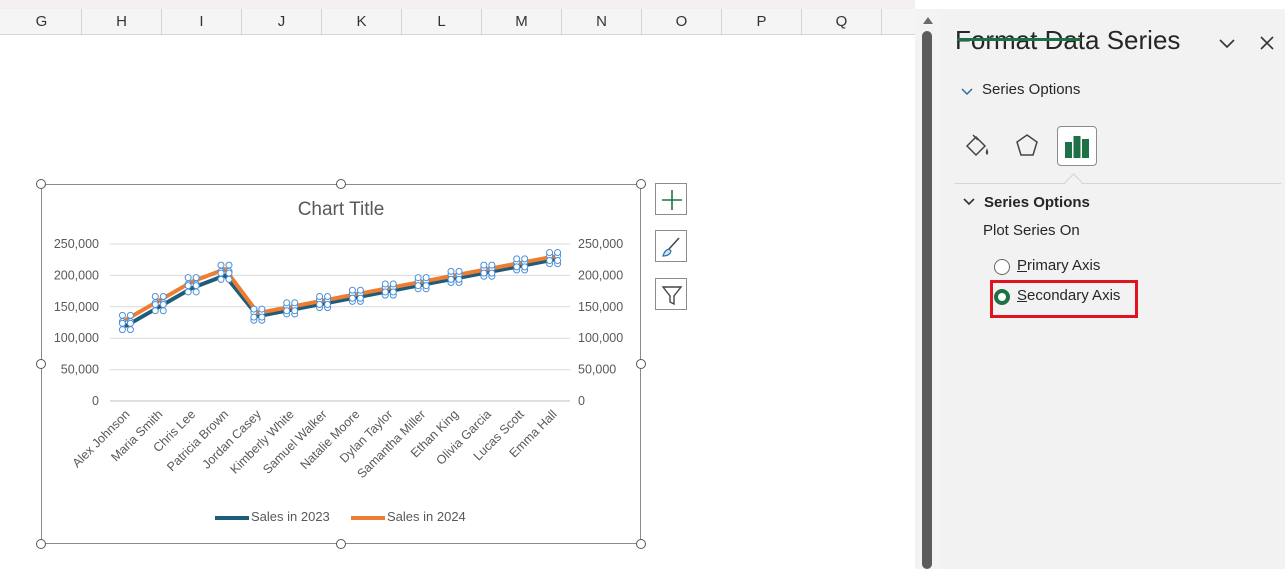 The height and width of the screenshot is (569, 1285). Describe the element at coordinates (600, 275) in the screenshot. I see `y-tick-label-secondary: 200,000` at that location.